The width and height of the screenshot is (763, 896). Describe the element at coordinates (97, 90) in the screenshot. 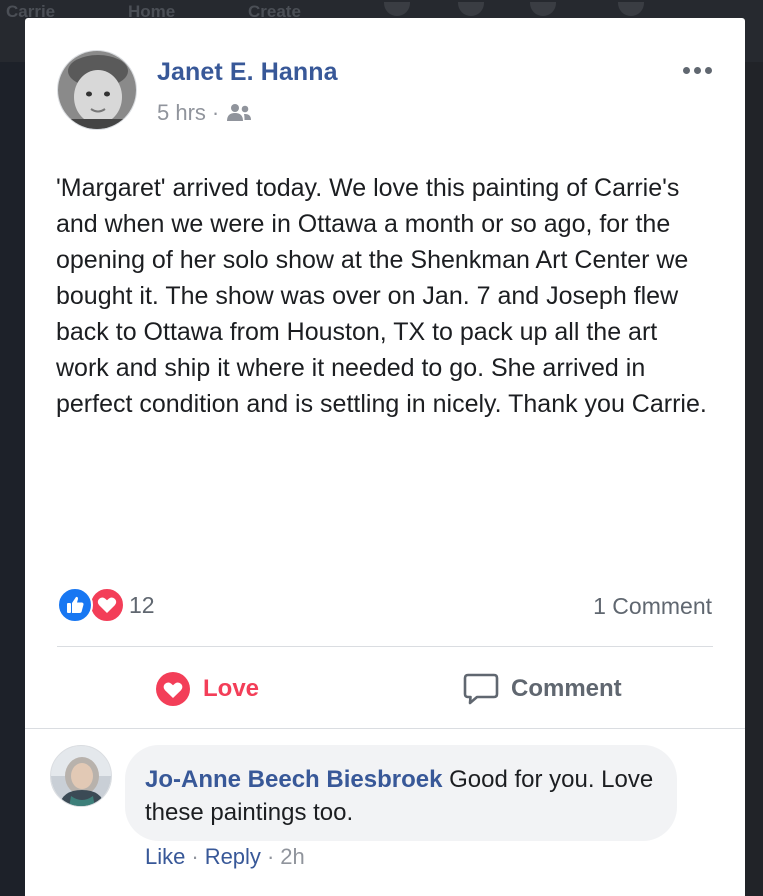

I see `author-avatar` at that location.